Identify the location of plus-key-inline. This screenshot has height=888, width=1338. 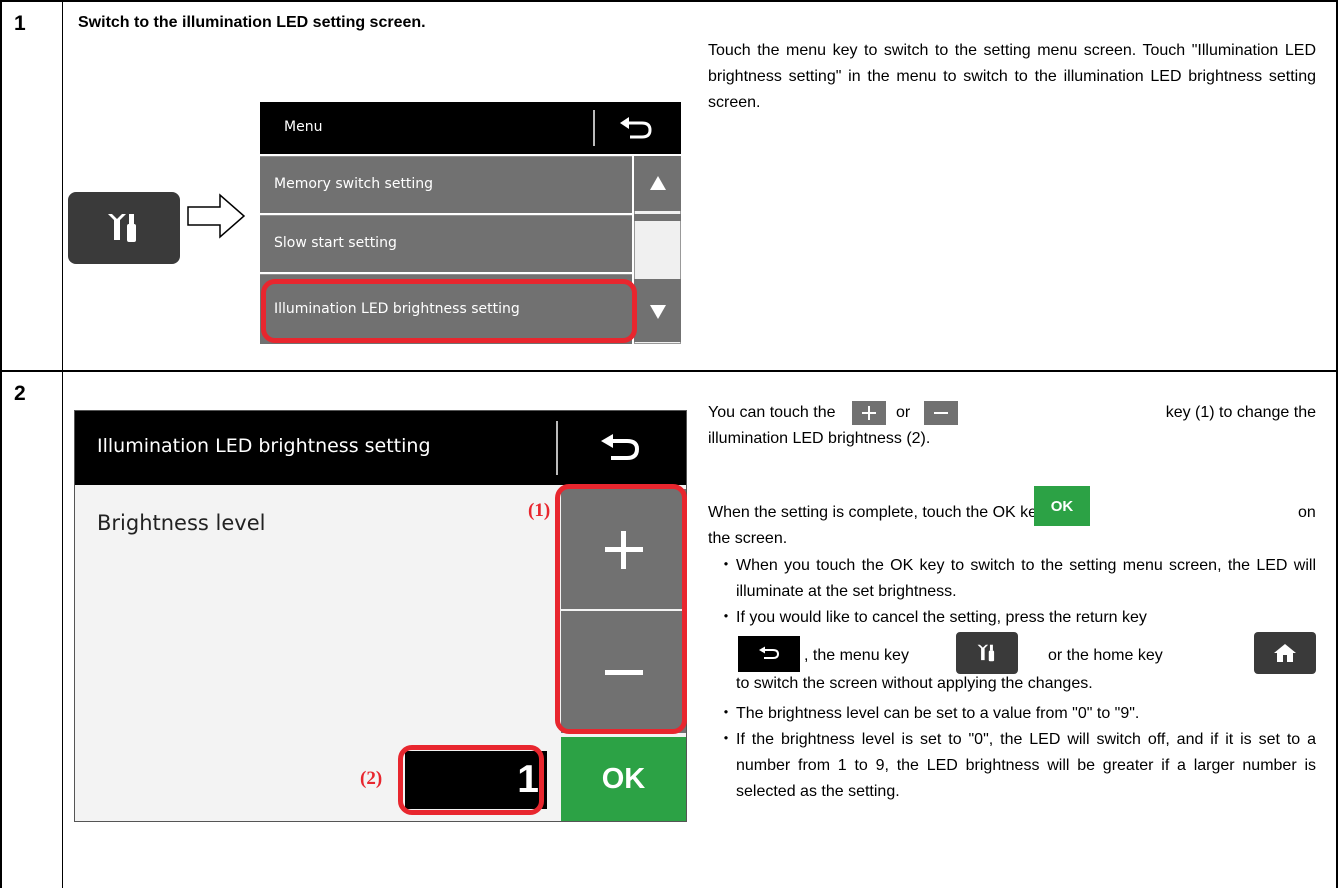
(869, 413).